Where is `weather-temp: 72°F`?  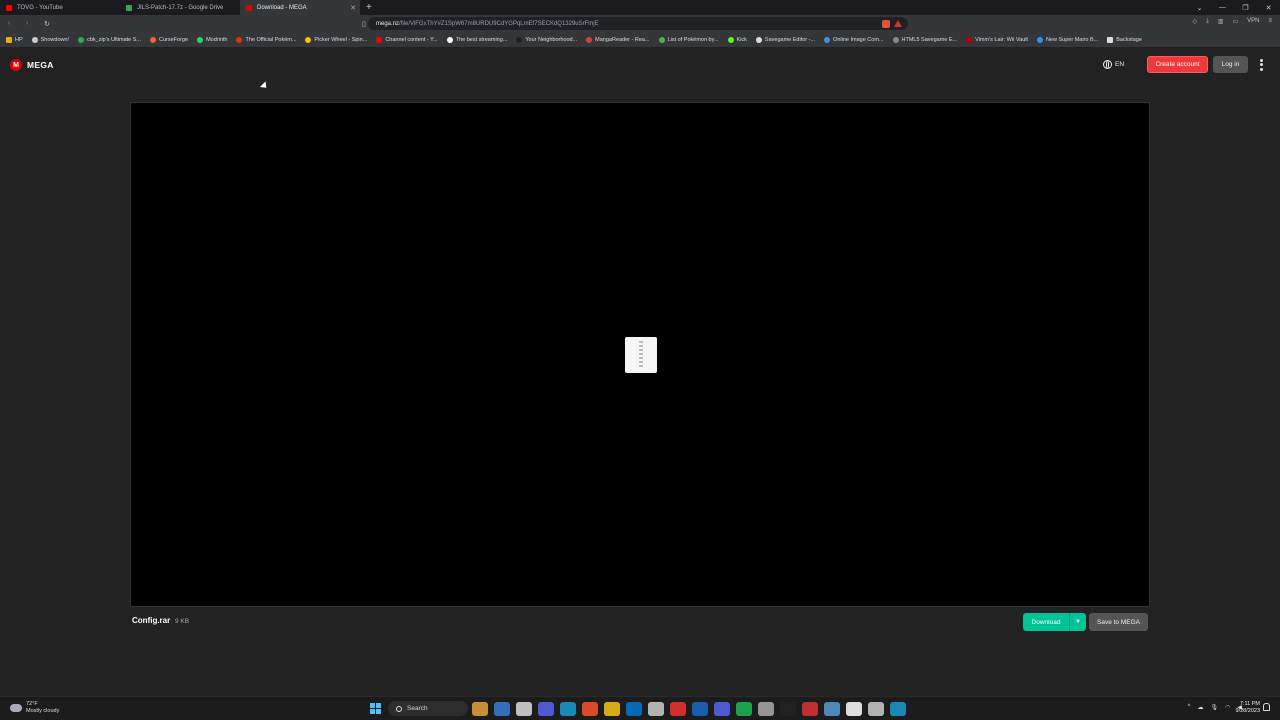 weather-temp: 72°F is located at coordinates (32, 704).